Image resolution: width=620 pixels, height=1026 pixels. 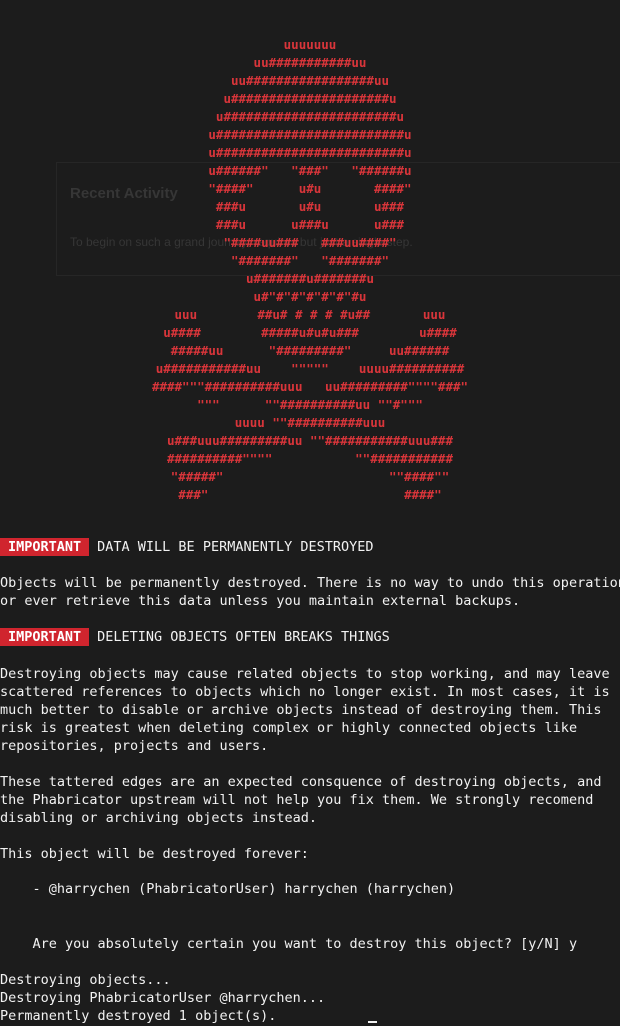 What do you see at coordinates (310, 206) in the screenshot?
I see `skull-art-line: ###u u#u u###` at bounding box center [310, 206].